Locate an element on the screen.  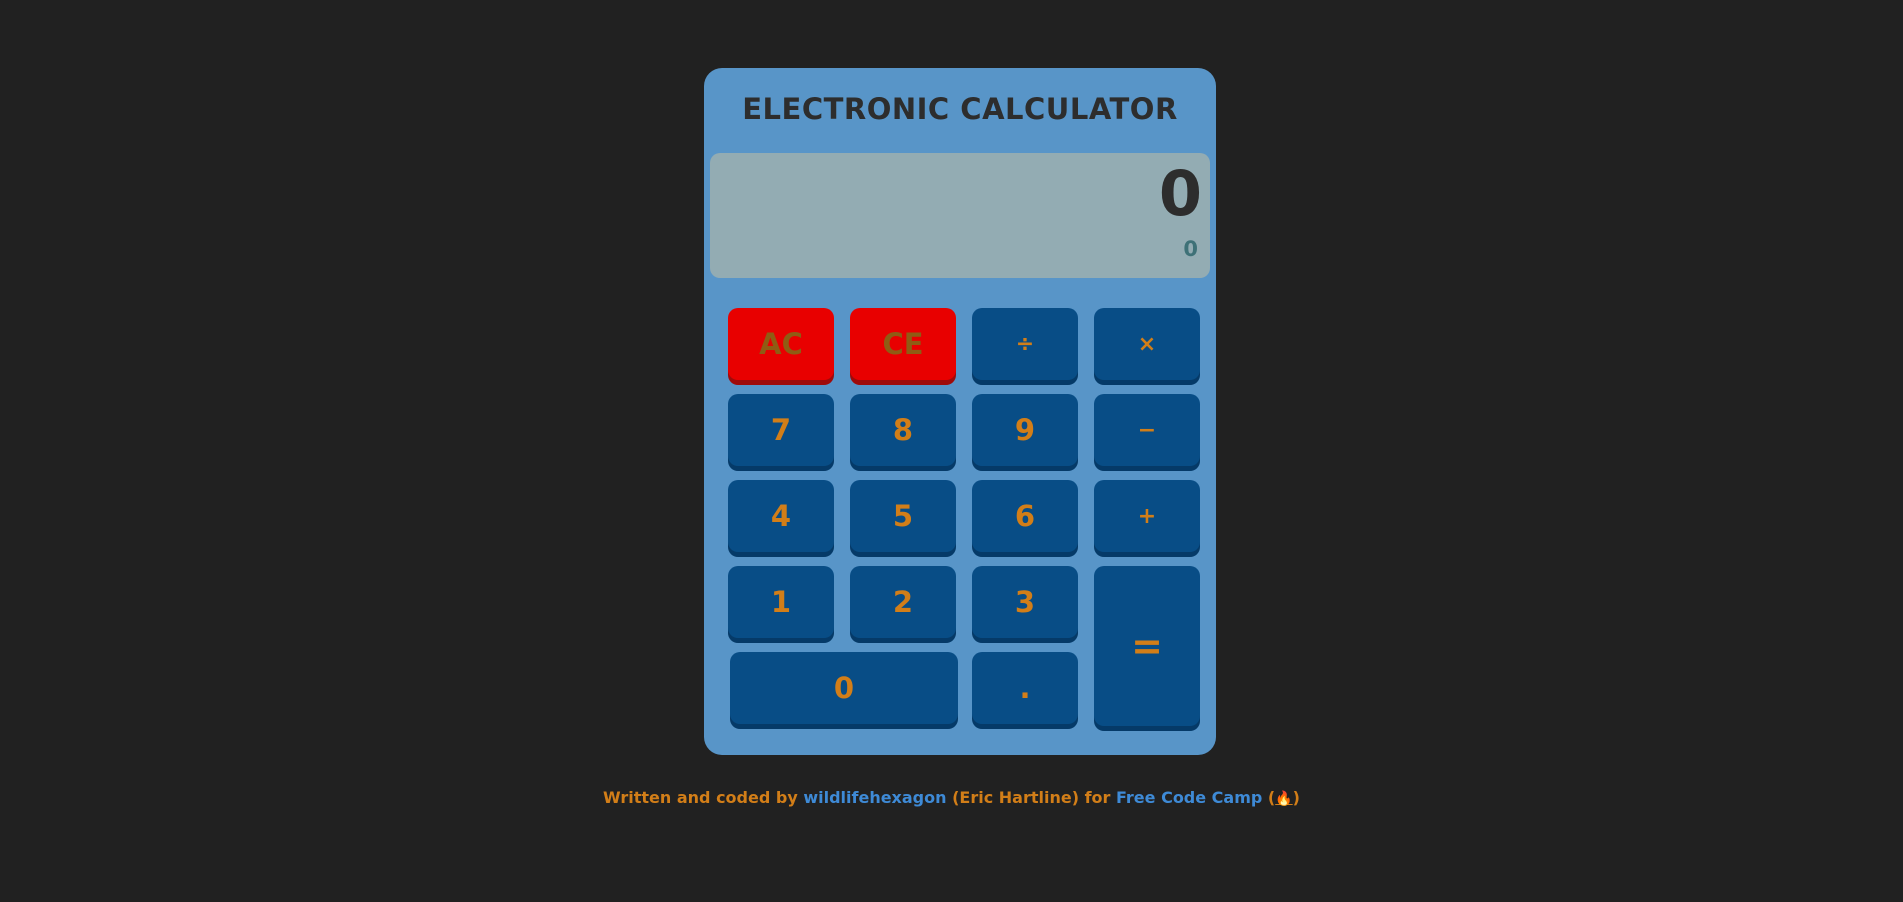
footer-icon-close: ) is located at coordinates (1296, 797).